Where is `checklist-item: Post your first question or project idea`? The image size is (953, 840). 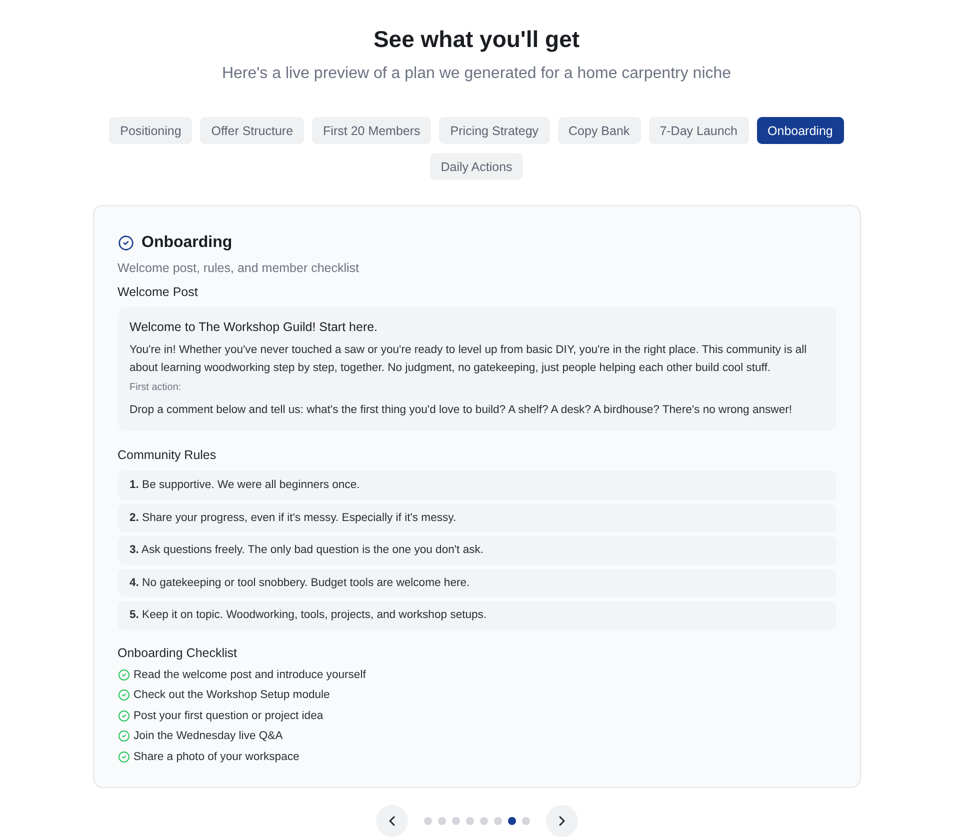
checklist-item: Post your first question or project idea is located at coordinates (229, 716).